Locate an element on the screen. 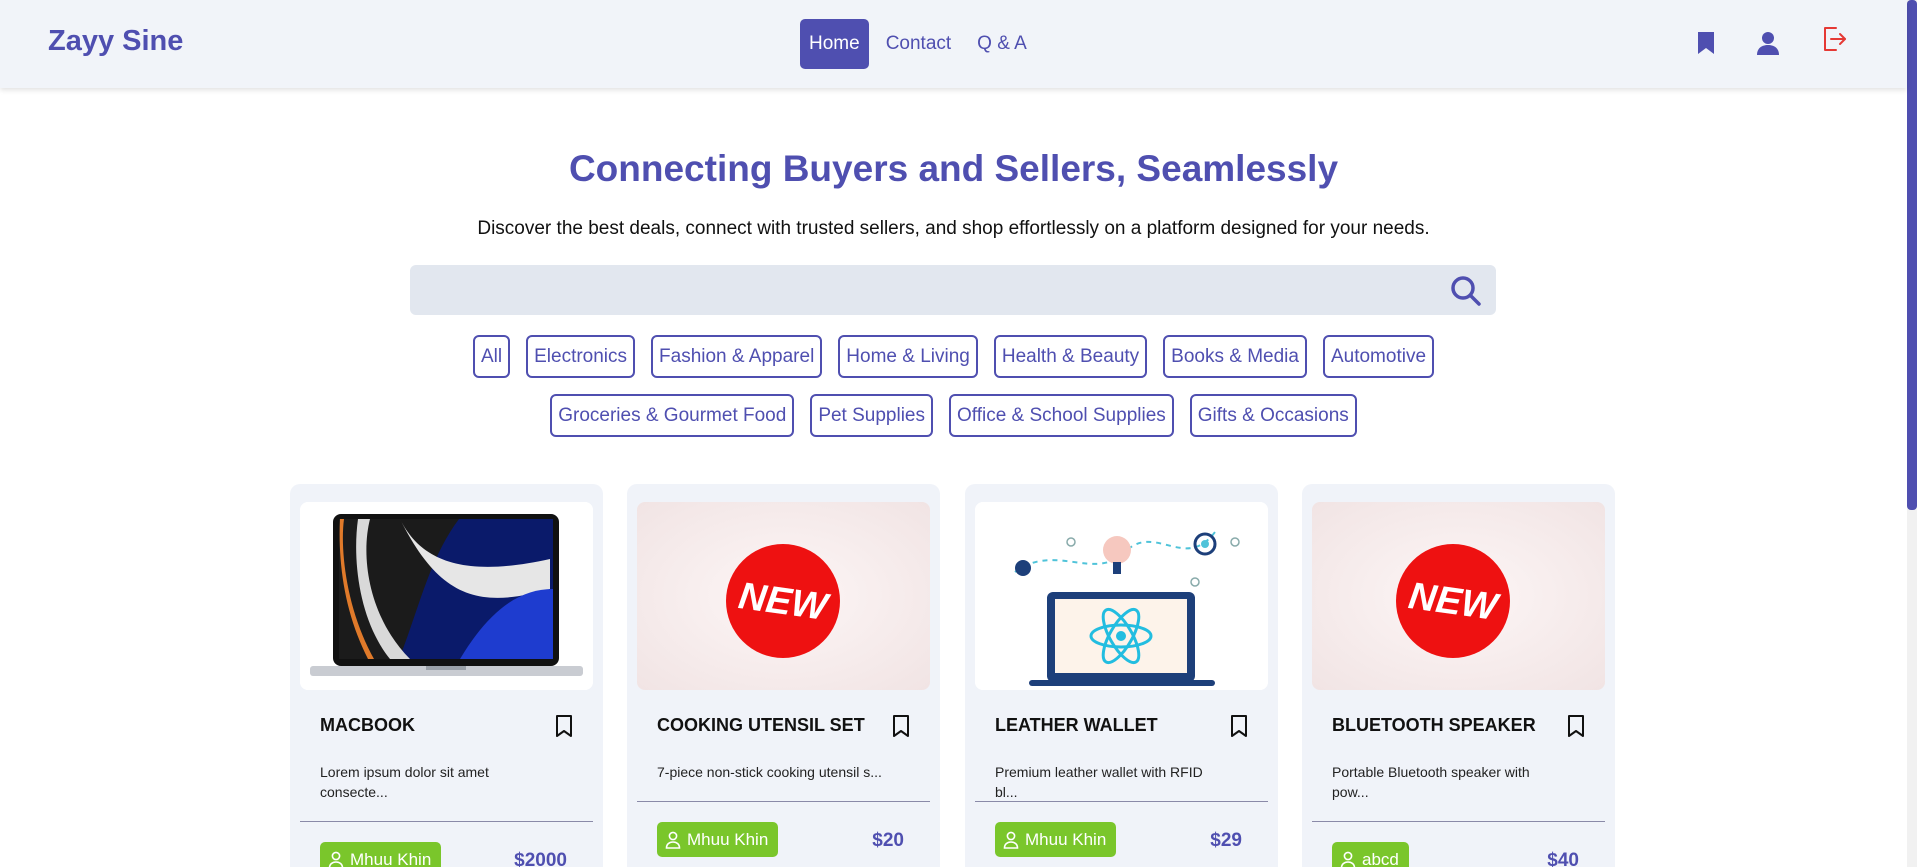 The width and height of the screenshot is (1917, 867). category-office-school: Office & School Supplies is located at coordinates (1061, 415).